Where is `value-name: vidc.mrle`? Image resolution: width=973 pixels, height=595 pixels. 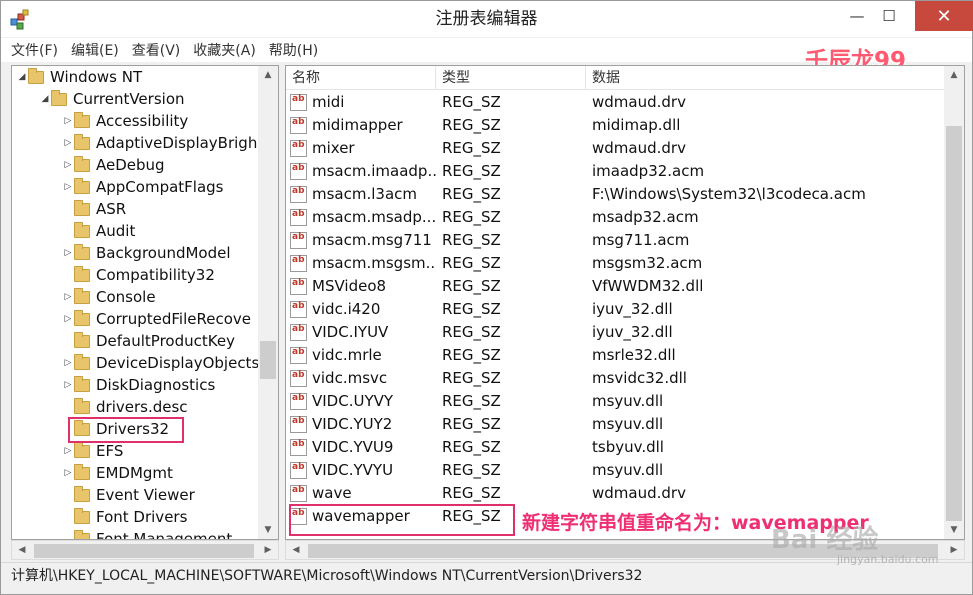
value-name: vidc.mrle is located at coordinates (347, 355).